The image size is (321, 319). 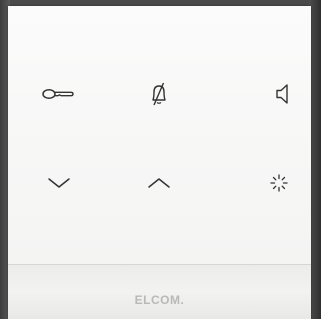 I want to click on chevron-down-icon, so click(x=59, y=183).